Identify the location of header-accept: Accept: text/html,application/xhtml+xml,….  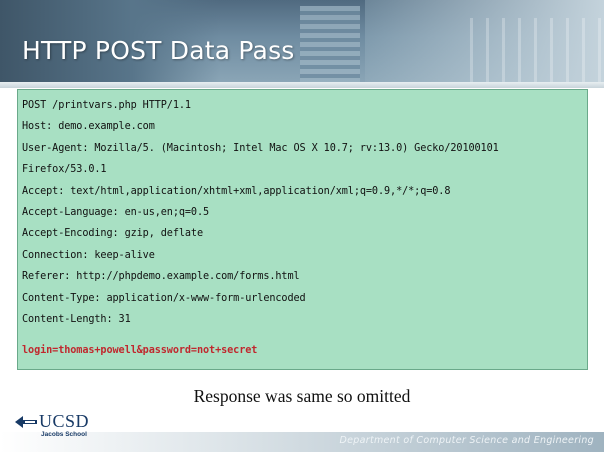
(236, 191).